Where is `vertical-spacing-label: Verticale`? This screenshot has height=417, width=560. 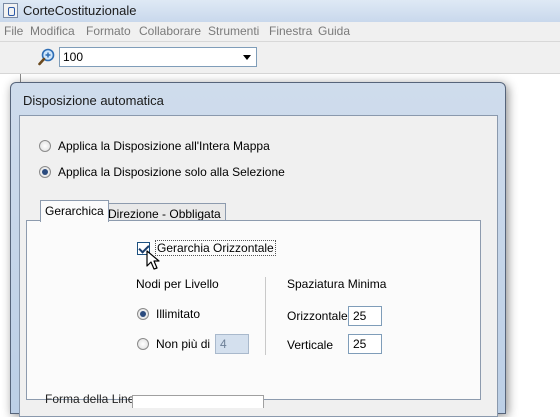
vertical-spacing-label: Verticale is located at coordinates (310, 345).